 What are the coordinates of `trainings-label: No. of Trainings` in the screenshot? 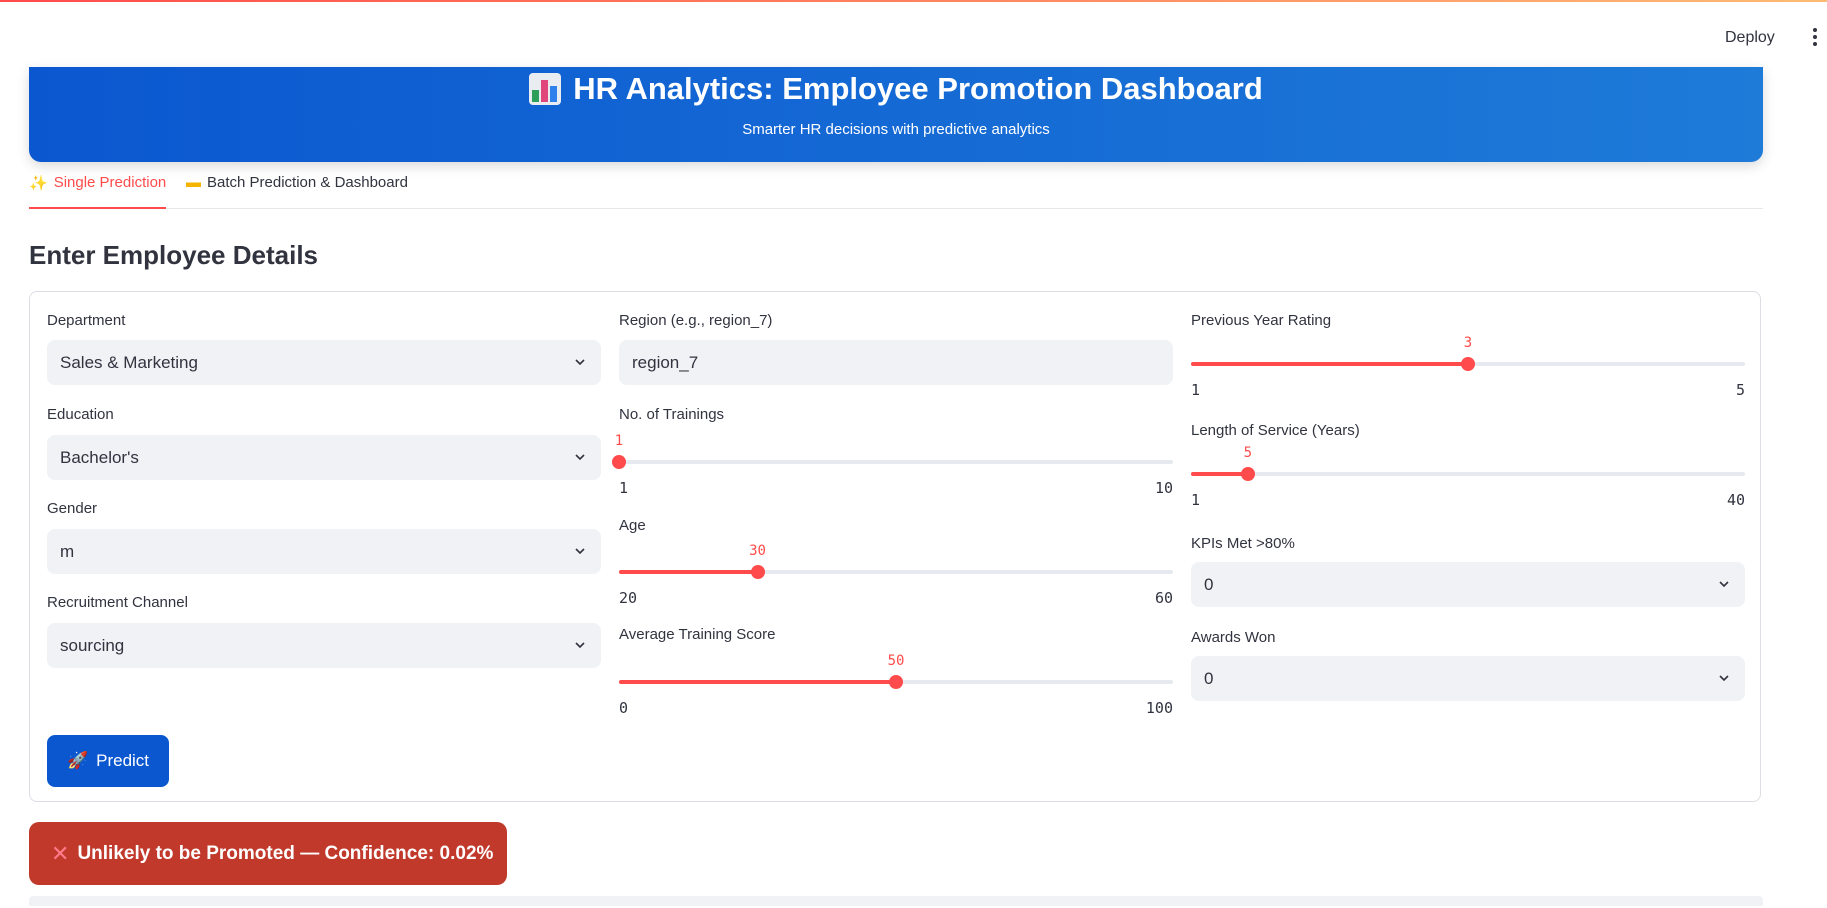 It's located at (672, 414).